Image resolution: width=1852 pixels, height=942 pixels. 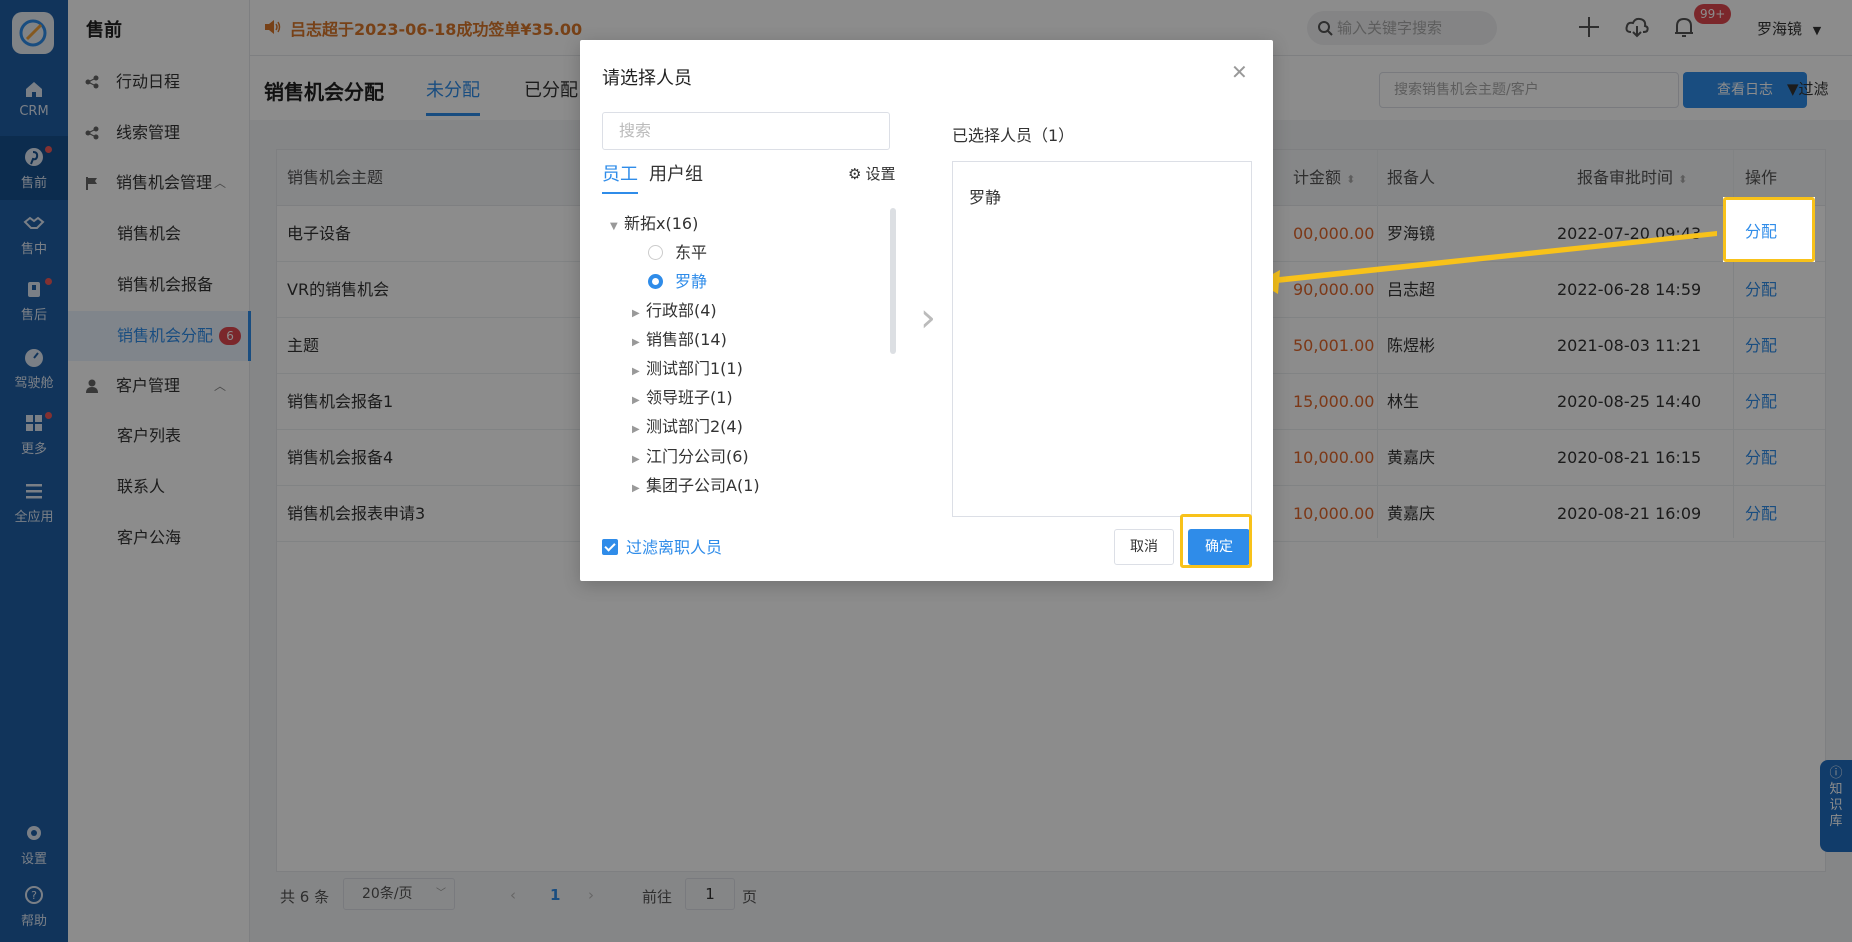 I want to click on settings-button: ⚙ 设置, so click(x=871, y=173).